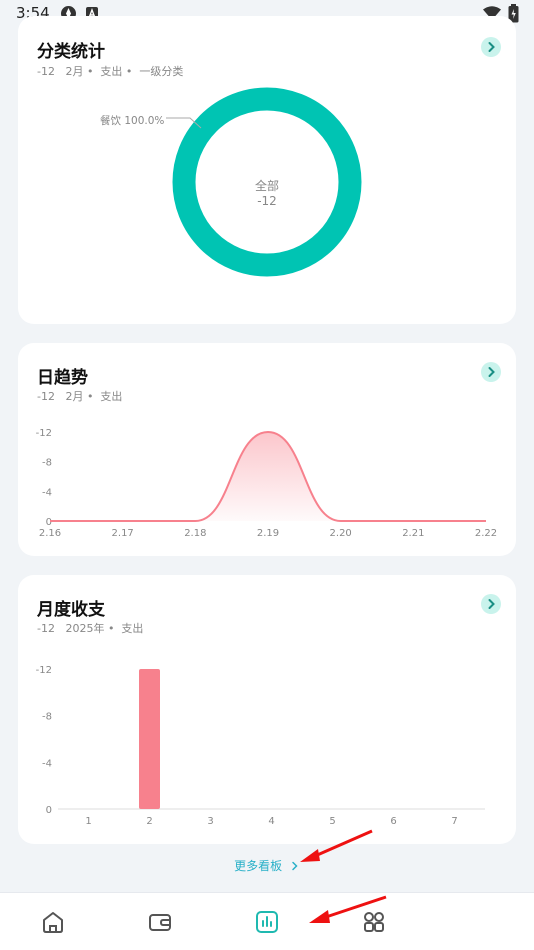 This screenshot has width=534, height=950. I want to click on x-tick-label: 1, so click(88, 821).